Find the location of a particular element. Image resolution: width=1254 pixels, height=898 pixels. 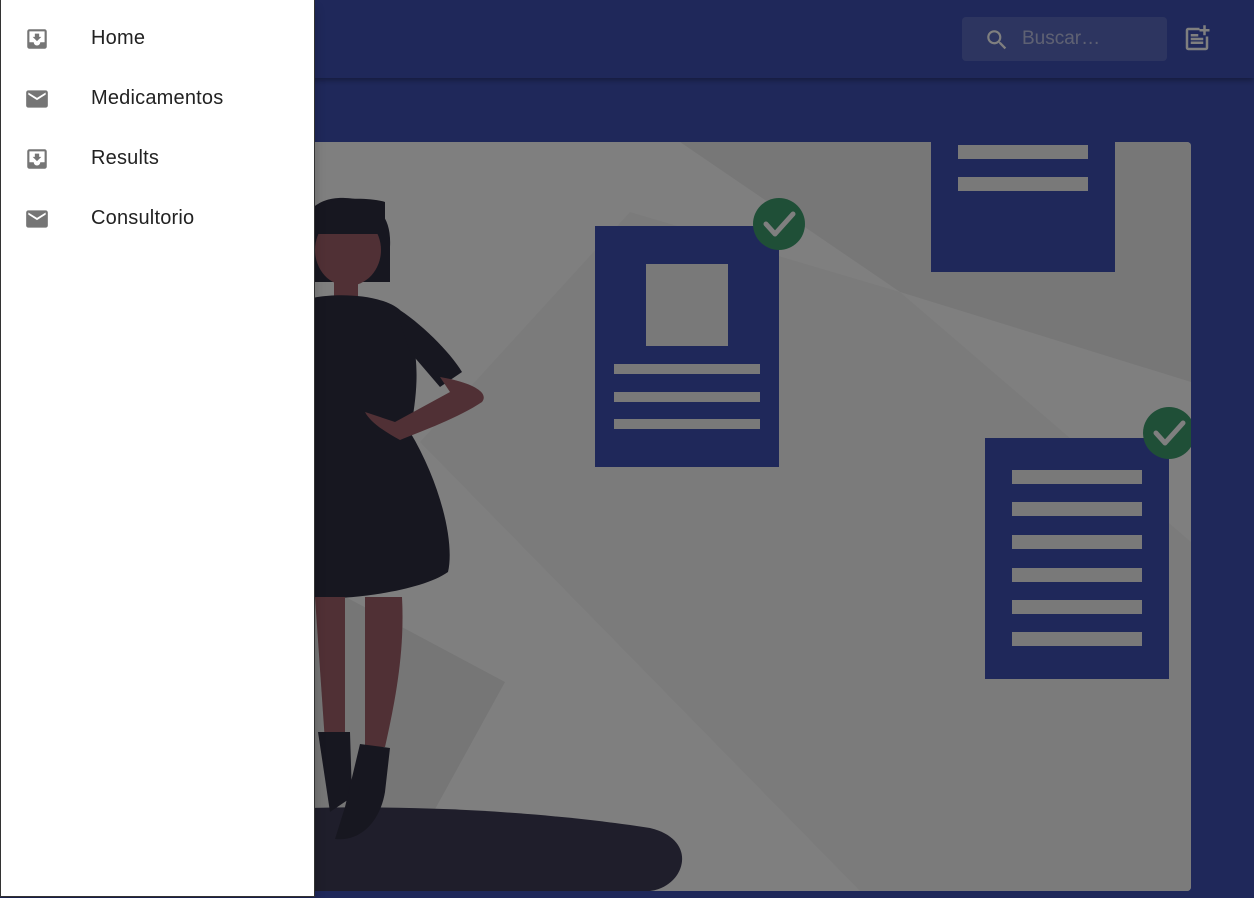

nav-item-label: Home is located at coordinates (118, 38).